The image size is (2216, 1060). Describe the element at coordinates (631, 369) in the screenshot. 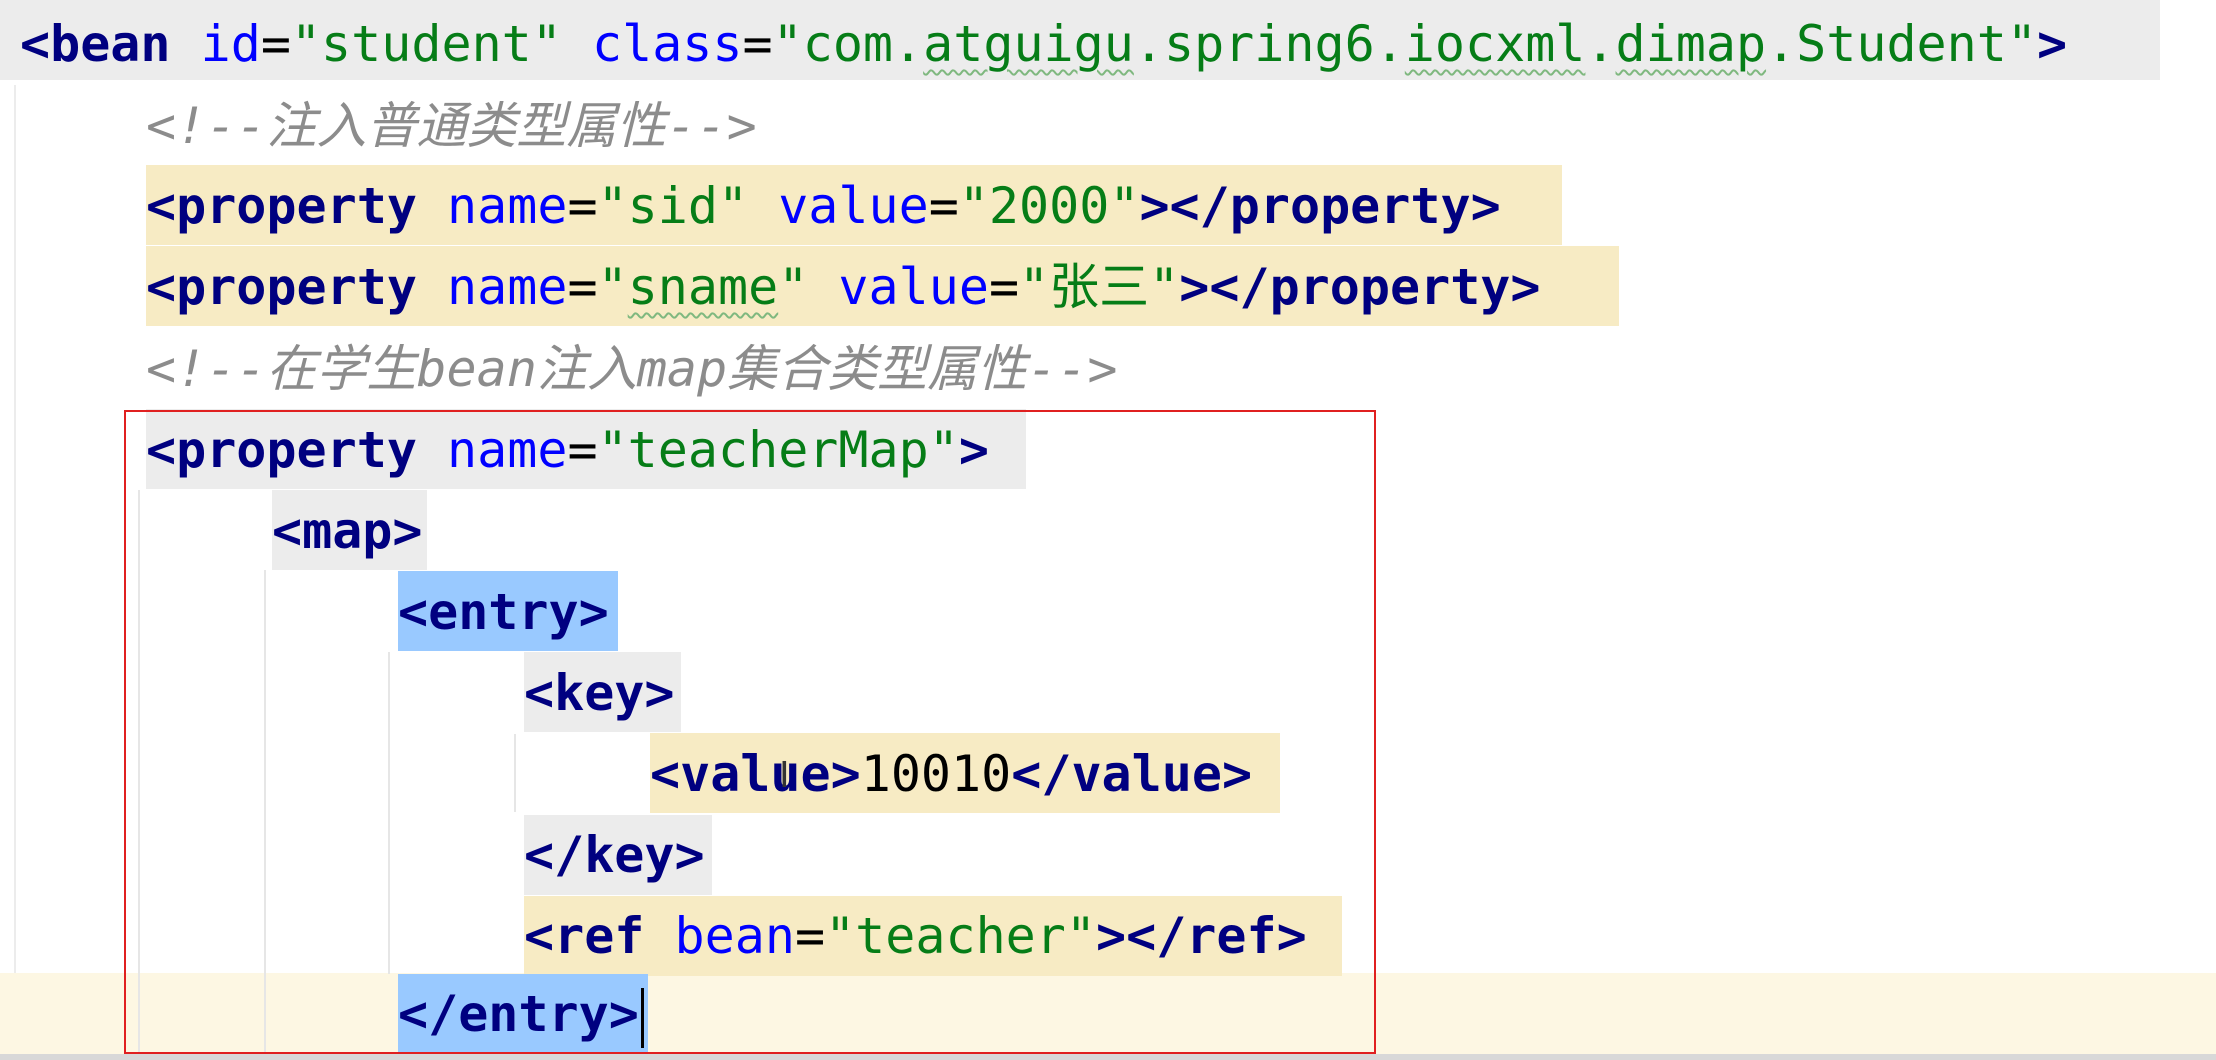

I see `code-line-comment: <!--在学生bean注入map集合类型属性-->` at that location.